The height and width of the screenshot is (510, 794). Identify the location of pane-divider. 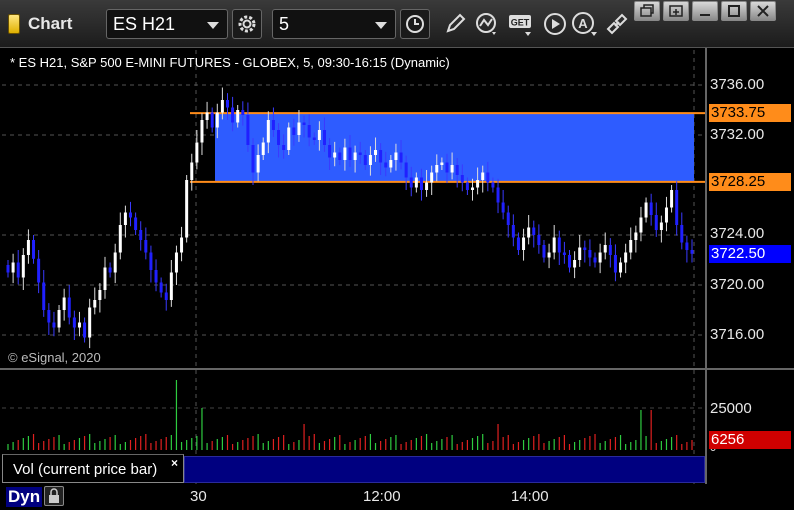
(397, 369).